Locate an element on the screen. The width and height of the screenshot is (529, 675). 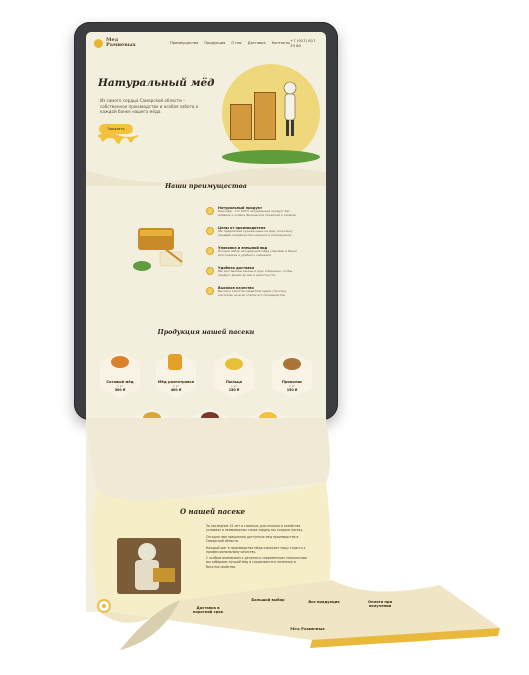
propolis-product-image is located at coordinates (292, 364).